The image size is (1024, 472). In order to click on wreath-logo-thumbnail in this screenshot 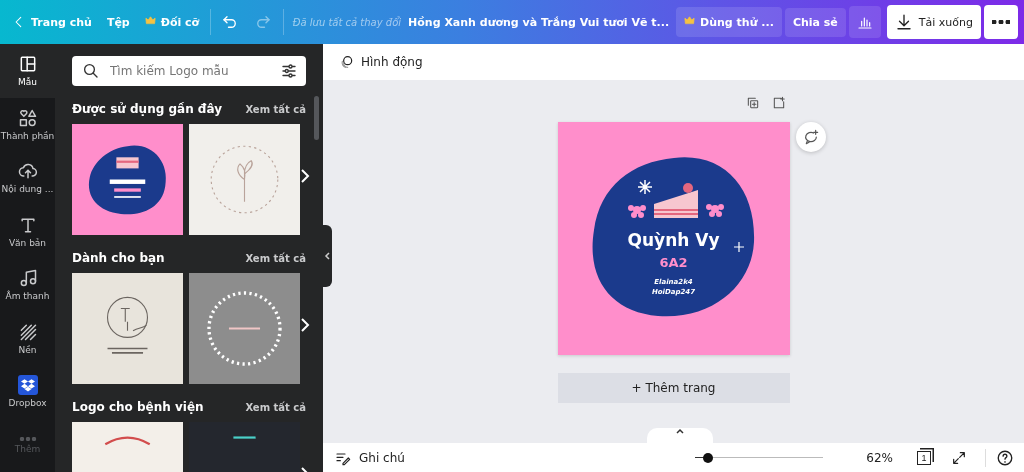, I will do `click(244, 328)`.